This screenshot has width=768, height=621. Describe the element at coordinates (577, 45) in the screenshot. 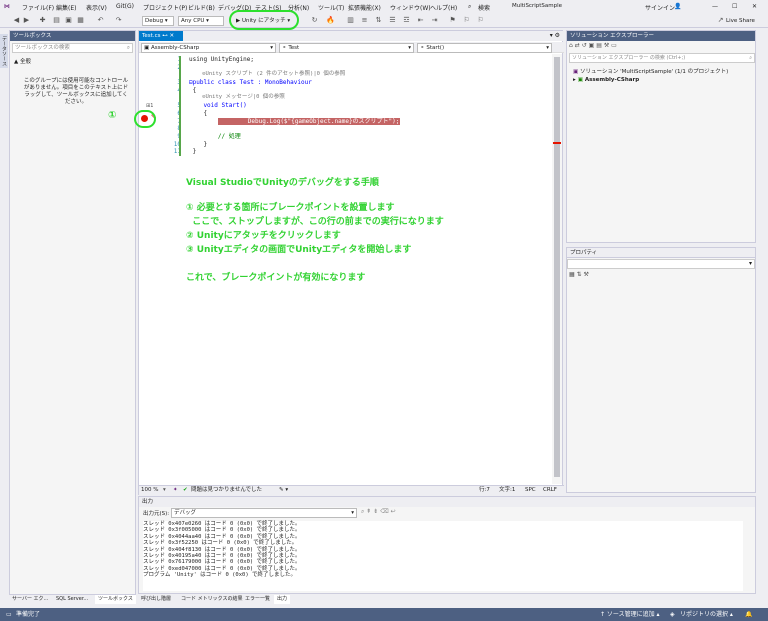

I see `sync-icon: ⇄` at that location.